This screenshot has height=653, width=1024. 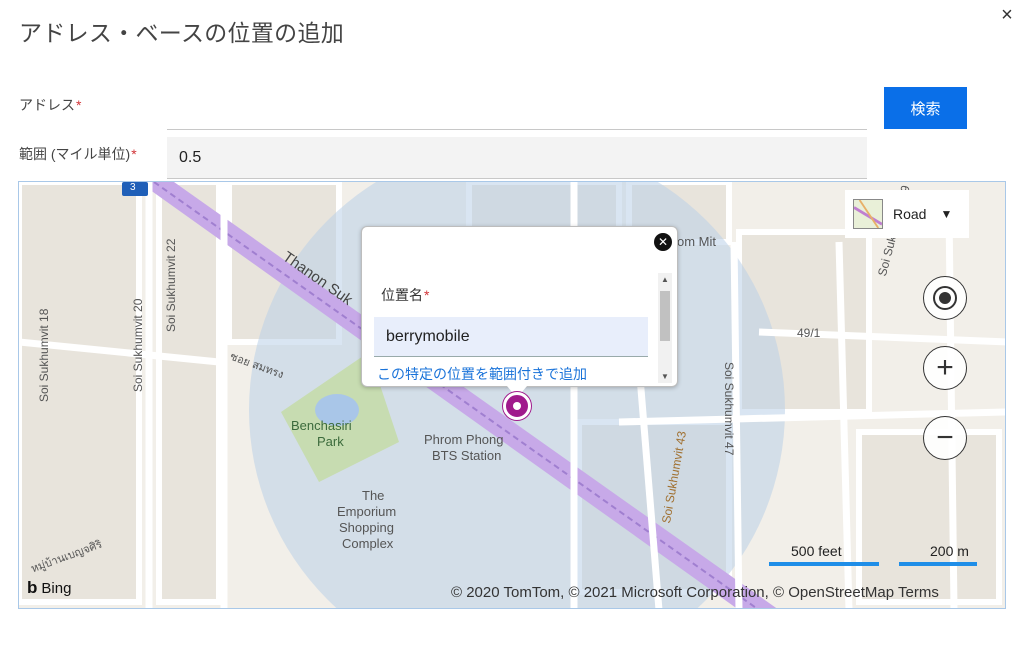 I want to click on radius-label-text: 範囲 (マイル単位), so click(x=75, y=154).